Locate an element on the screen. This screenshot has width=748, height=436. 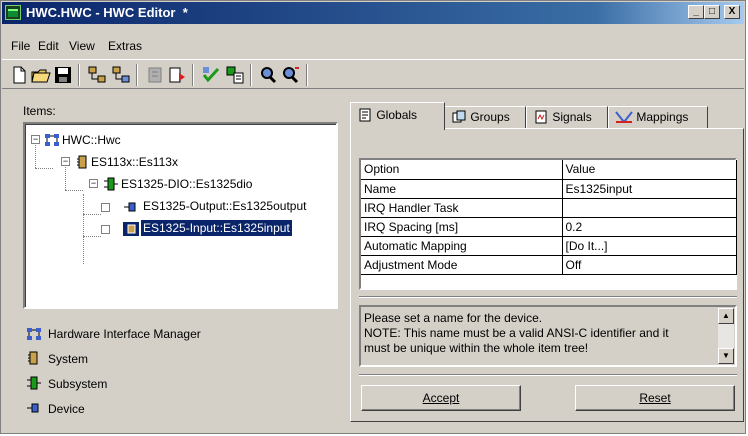
menu-view: View is located at coordinates (82, 46).